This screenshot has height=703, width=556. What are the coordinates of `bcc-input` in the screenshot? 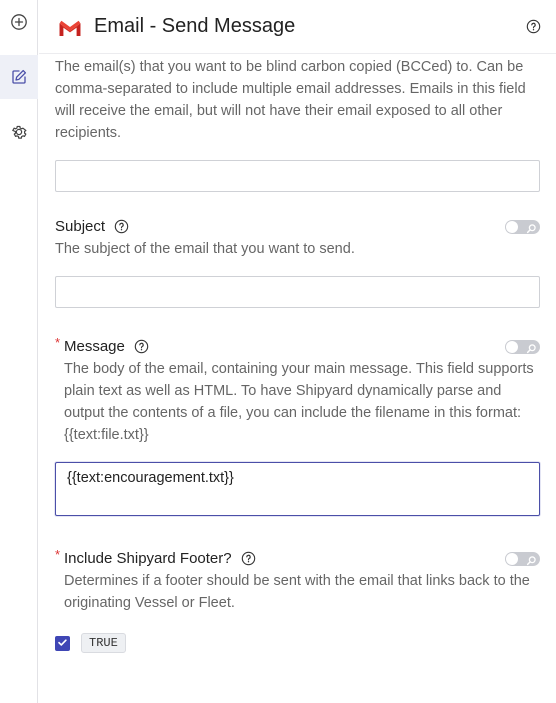 It's located at (297, 176).